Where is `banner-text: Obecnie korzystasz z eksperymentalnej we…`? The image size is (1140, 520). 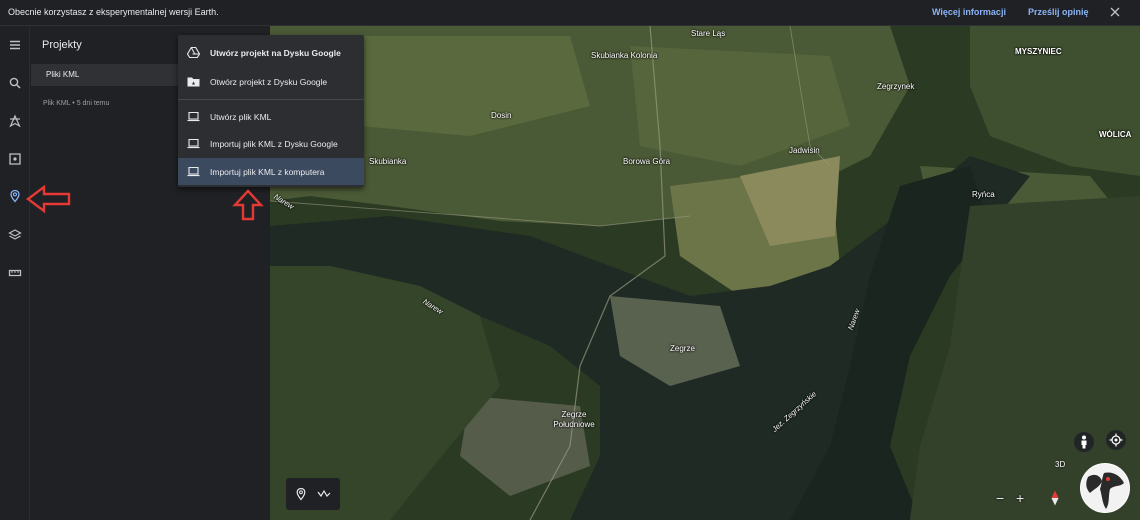 banner-text: Obecnie korzystasz z eksperymentalnej we… is located at coordinates (113, 12).